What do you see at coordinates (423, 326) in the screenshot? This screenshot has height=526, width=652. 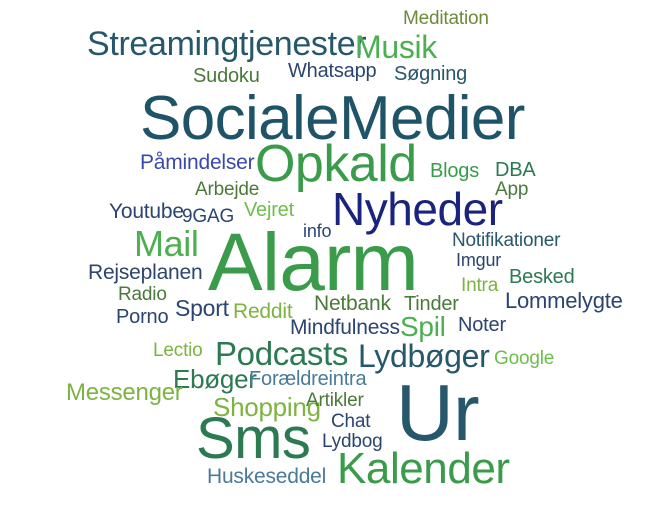 I see `cloud-word: Spil` at bounding box center [423, 326].